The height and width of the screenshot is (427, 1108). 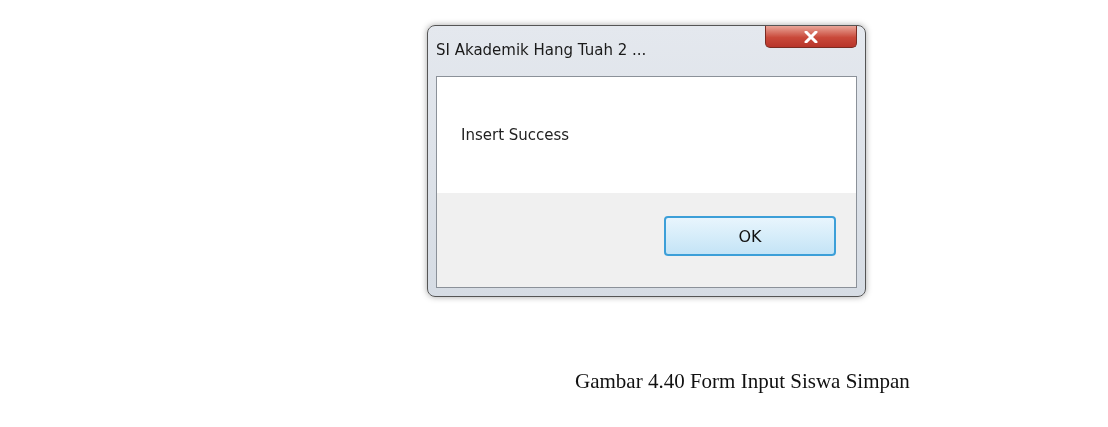 I want to click on ok-button: OK, so click(x=750, y=236).